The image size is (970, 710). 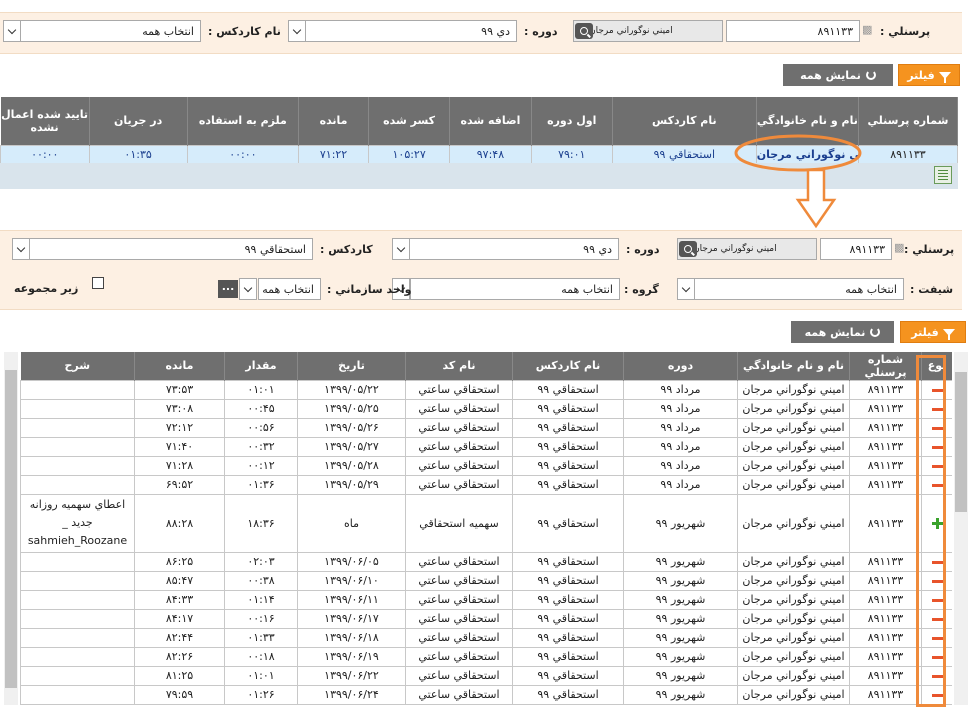 I want to click on org-unit-dropdown-button, so click(x=248, y=289).